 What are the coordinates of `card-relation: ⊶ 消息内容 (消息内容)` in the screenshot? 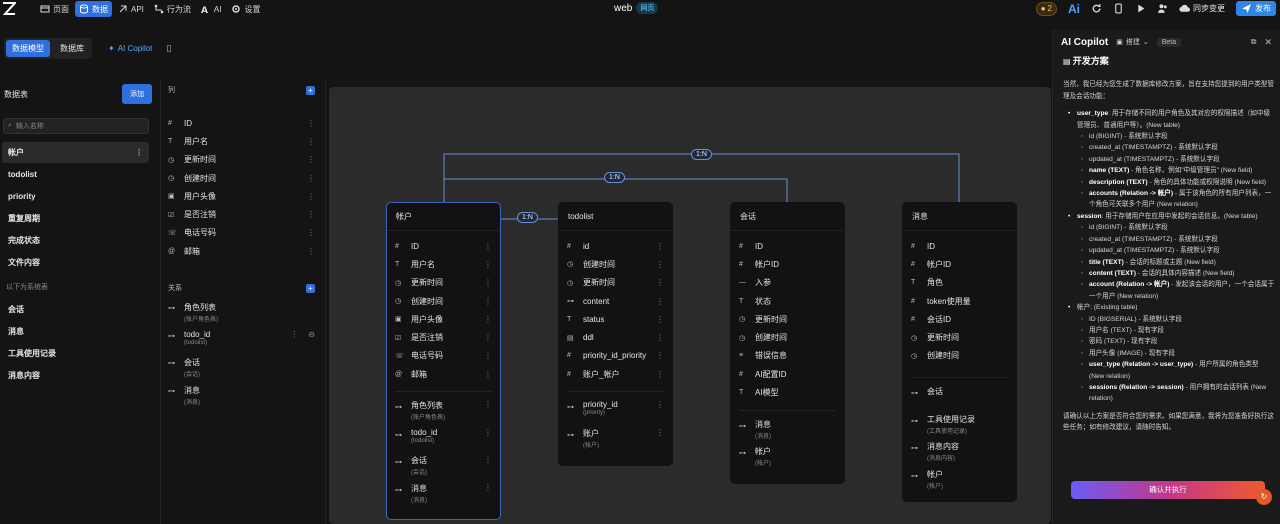 It's located at (959, 455).